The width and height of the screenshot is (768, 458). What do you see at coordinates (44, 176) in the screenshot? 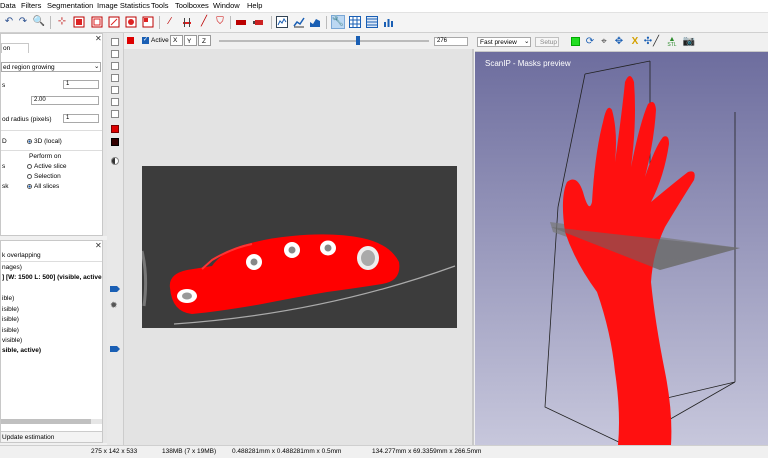
I see `perform-selection: Selection` at bounding box center [44, 176].